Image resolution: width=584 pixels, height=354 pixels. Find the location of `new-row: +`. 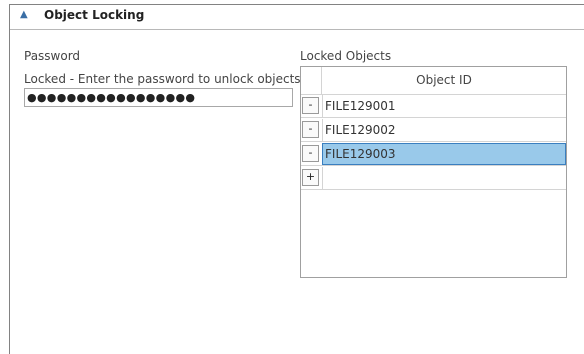

new-row: + is located at coordinates (433, 178).